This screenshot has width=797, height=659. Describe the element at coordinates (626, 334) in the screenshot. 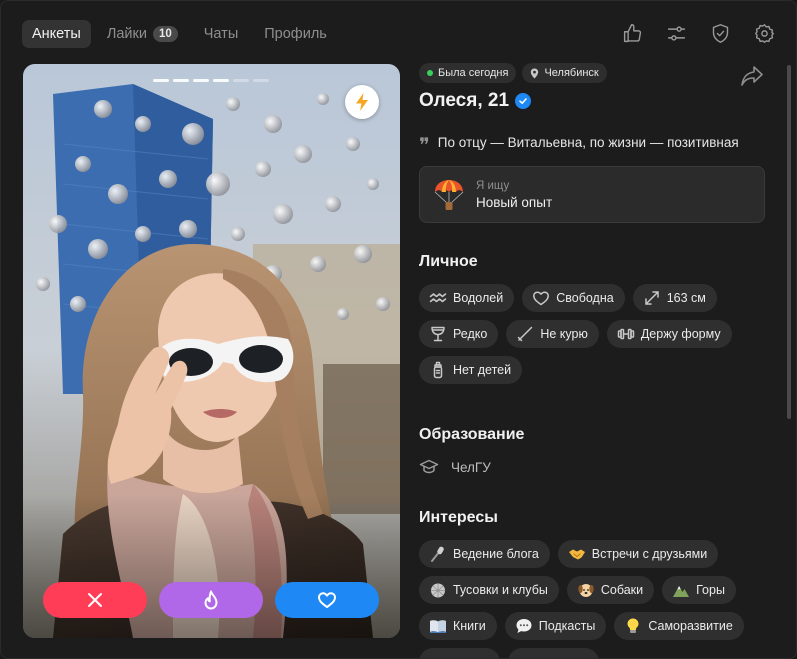

I see `dumbbell-icon` at that location.